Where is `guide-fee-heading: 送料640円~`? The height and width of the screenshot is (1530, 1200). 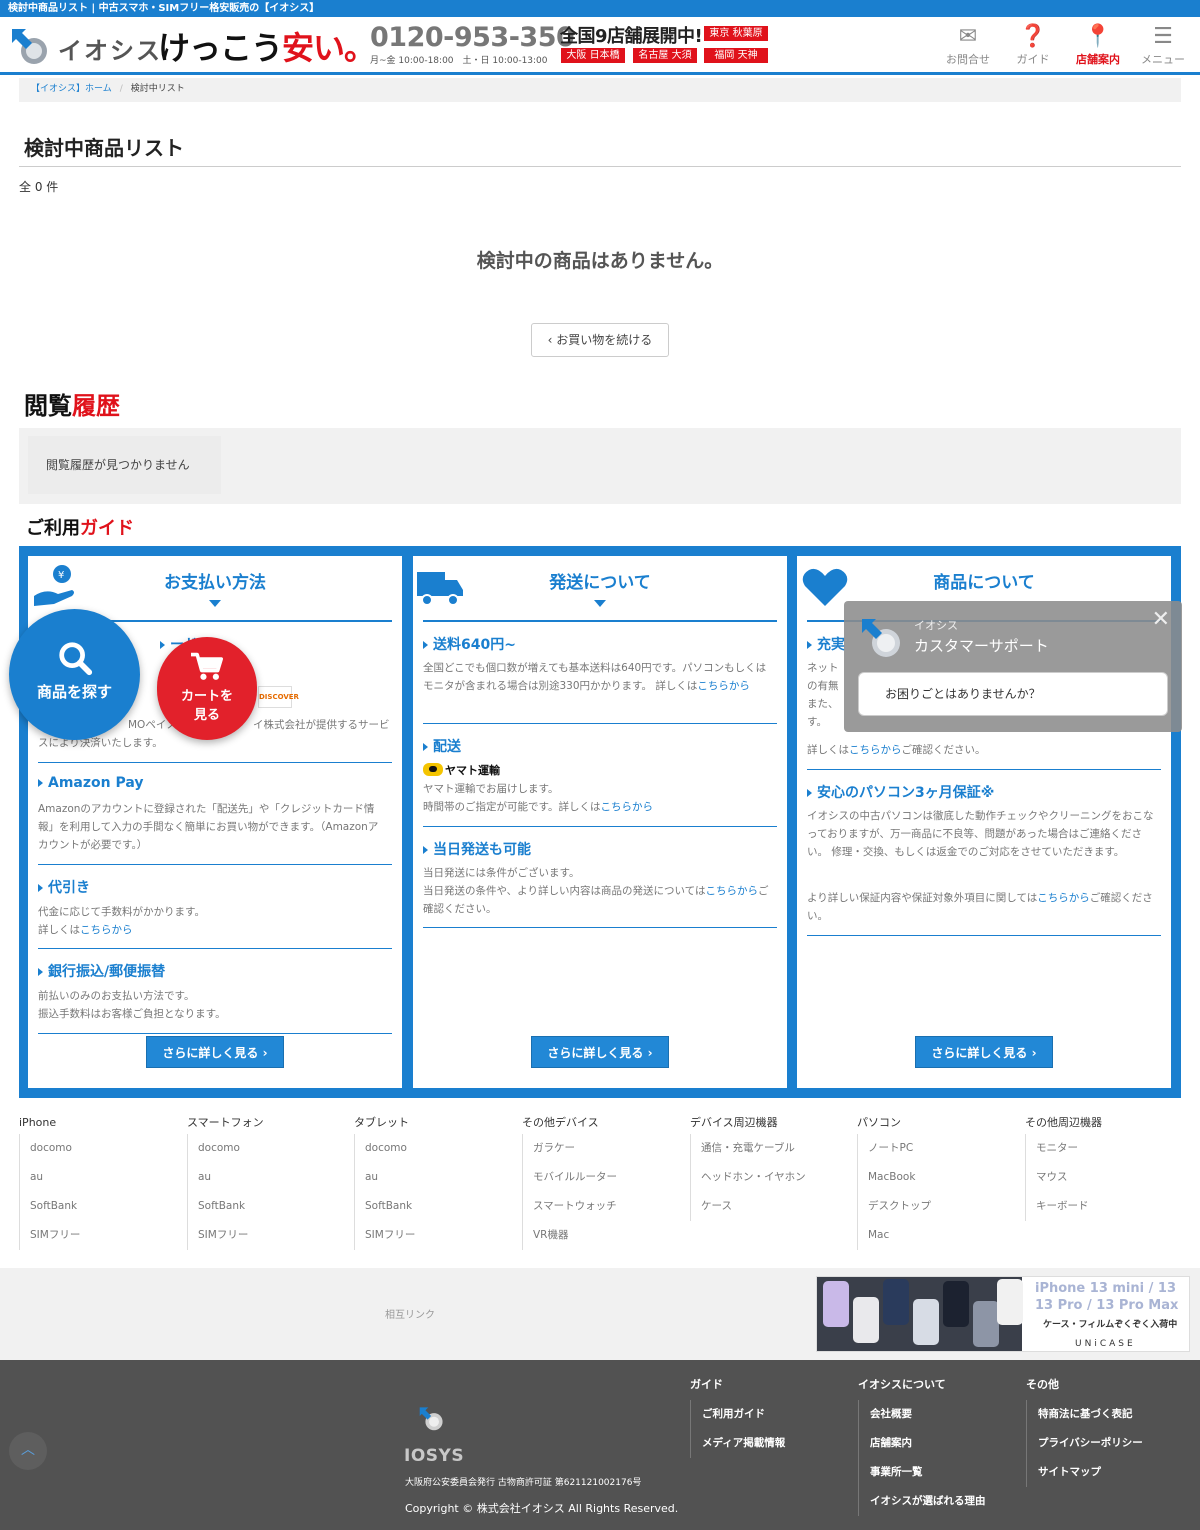
guide-fee-heading: 送料640円~ is located at coordinates (469, 644).